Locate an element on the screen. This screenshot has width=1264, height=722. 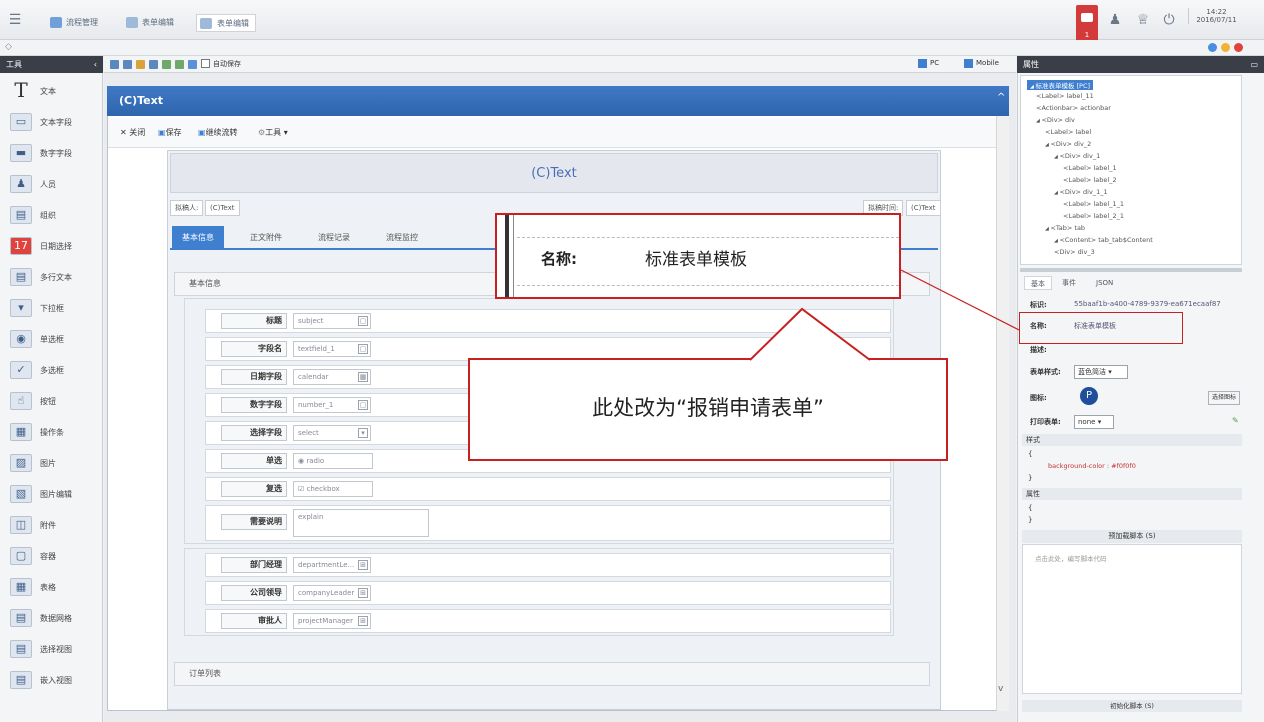
zoom-left-bar is located at coordinates (507, 256).